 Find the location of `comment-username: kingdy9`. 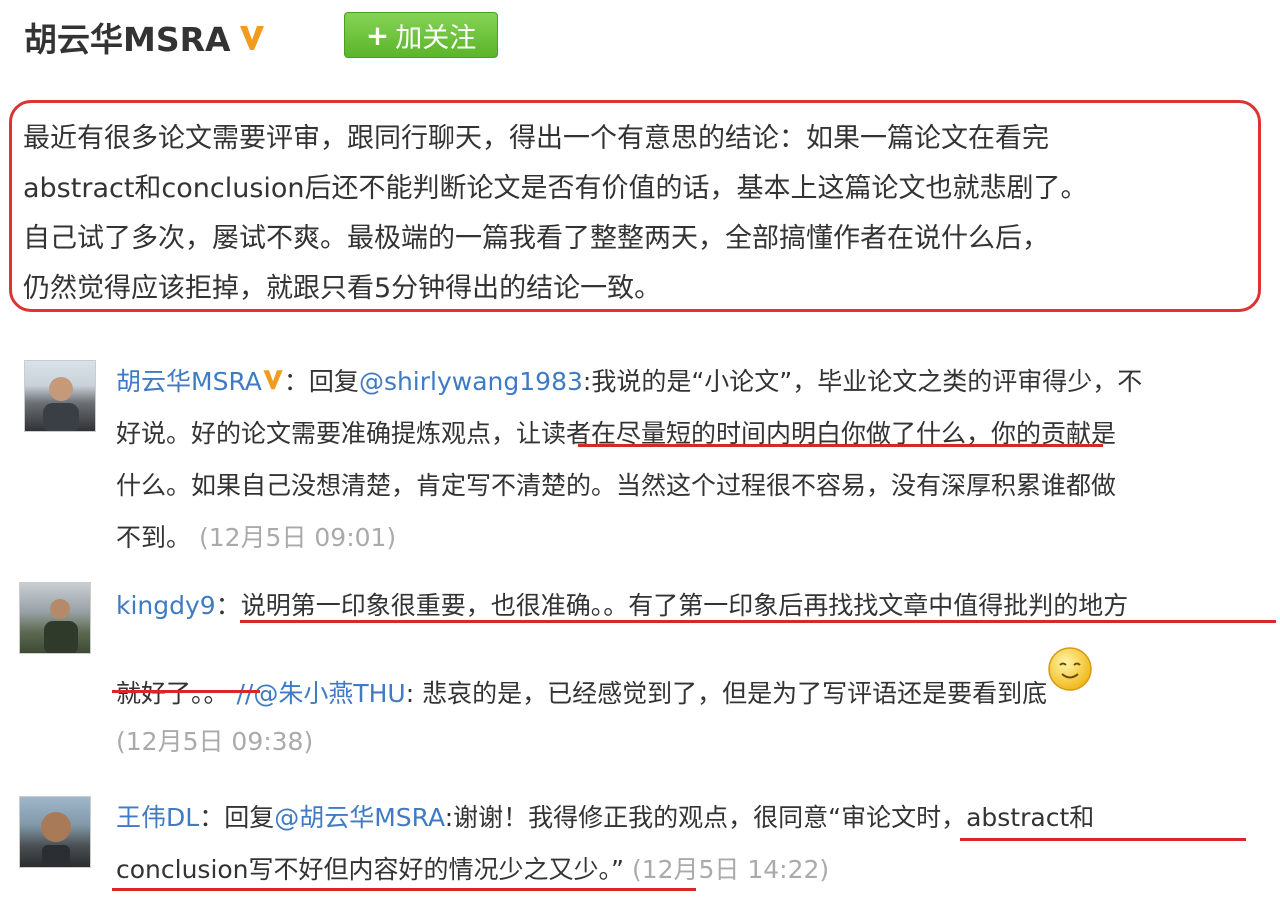

comment-username: kingdy9 is located at coordinates (166, 605).